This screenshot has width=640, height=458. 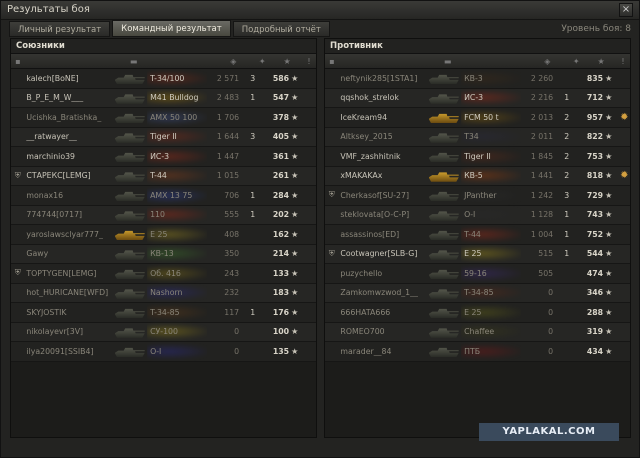 I want to click on player-row: ilya20091[SSIB4] О-I 0 135 ★, so click(x=163, y=352).